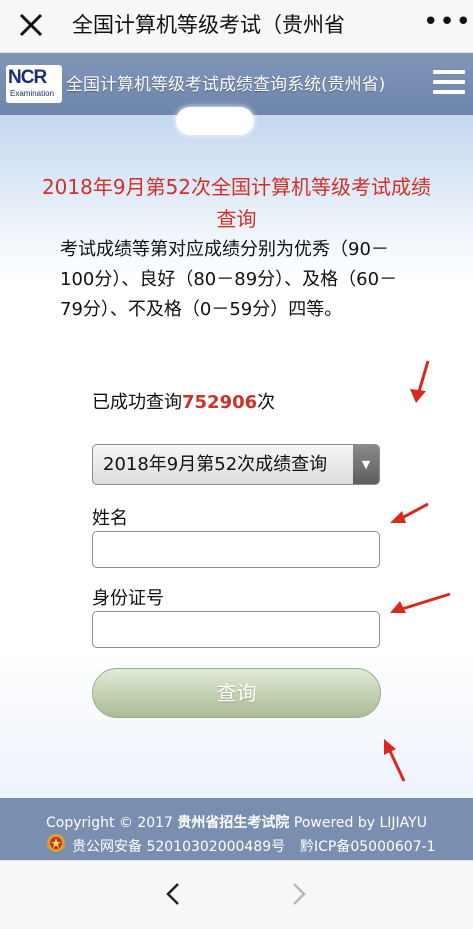 The height and width of the screenshot is (929, 473). What do you see at coordinates (236, 549) in the screenshot?
I see `name-input` at bounding box center [236, 549].